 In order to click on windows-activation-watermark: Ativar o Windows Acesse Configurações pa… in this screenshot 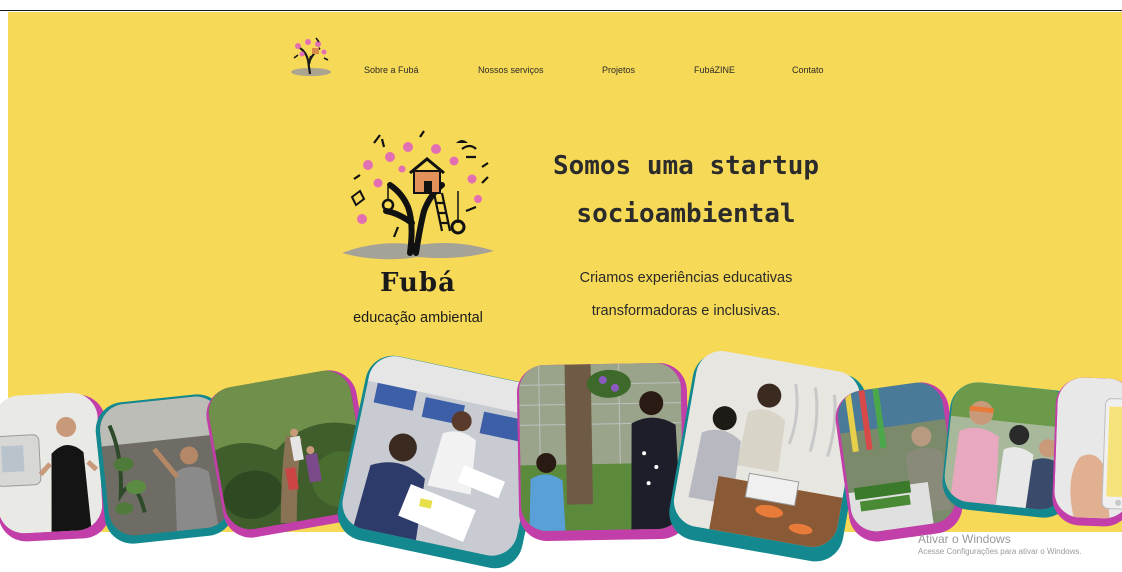, I will do `click(1000, 544)`.